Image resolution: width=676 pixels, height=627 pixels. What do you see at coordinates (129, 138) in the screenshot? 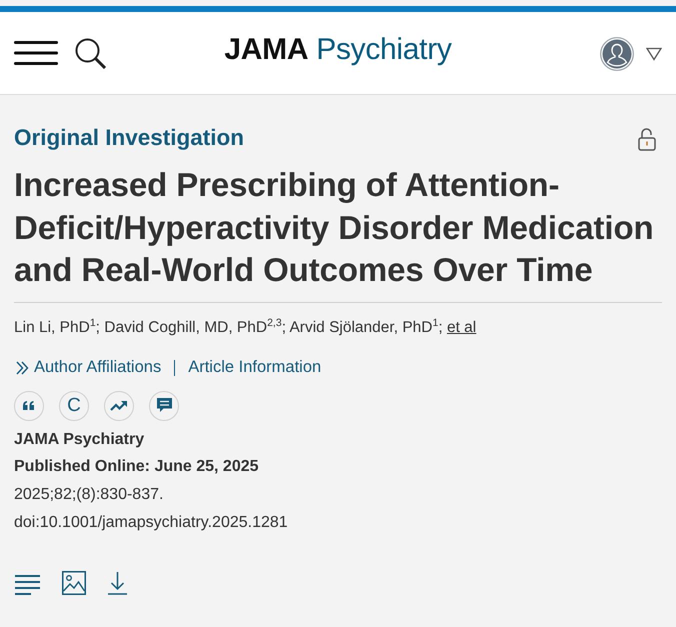
I see `article-type-label: Original Investigation` at bounding box center [129, 138].